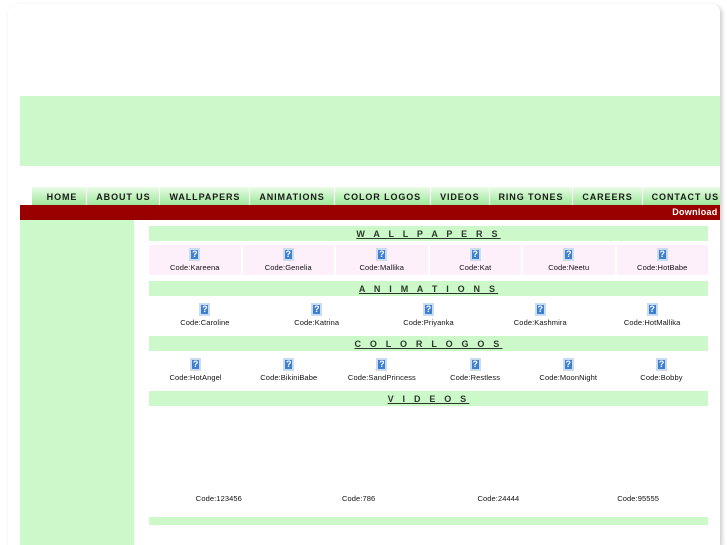  Describe the element at coordinates (475, 377) in the screenshot. I see `media-item-code: Code:Restless` at that location.